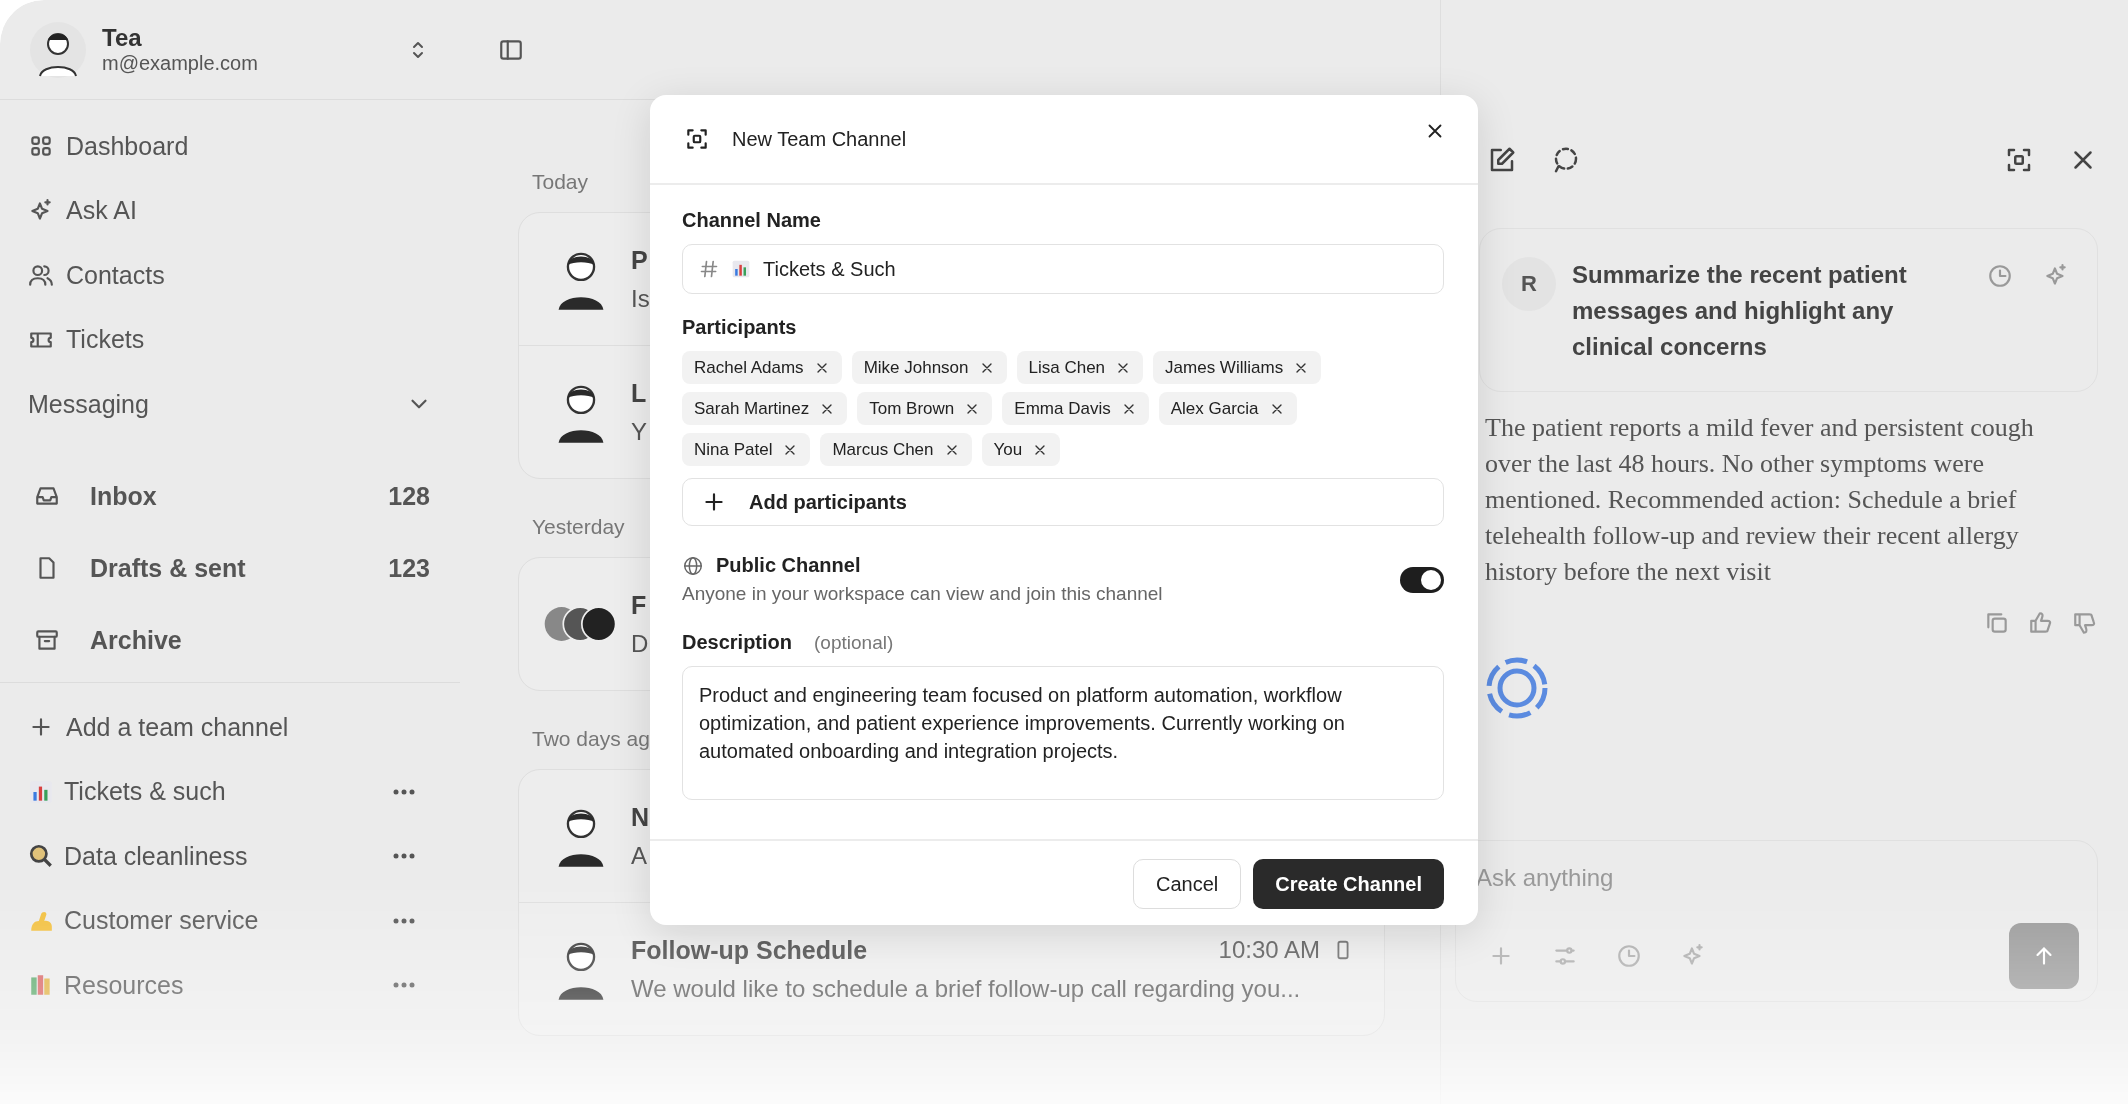  I want to click on message-title: Follow-up Schedule, so click(749, 950).